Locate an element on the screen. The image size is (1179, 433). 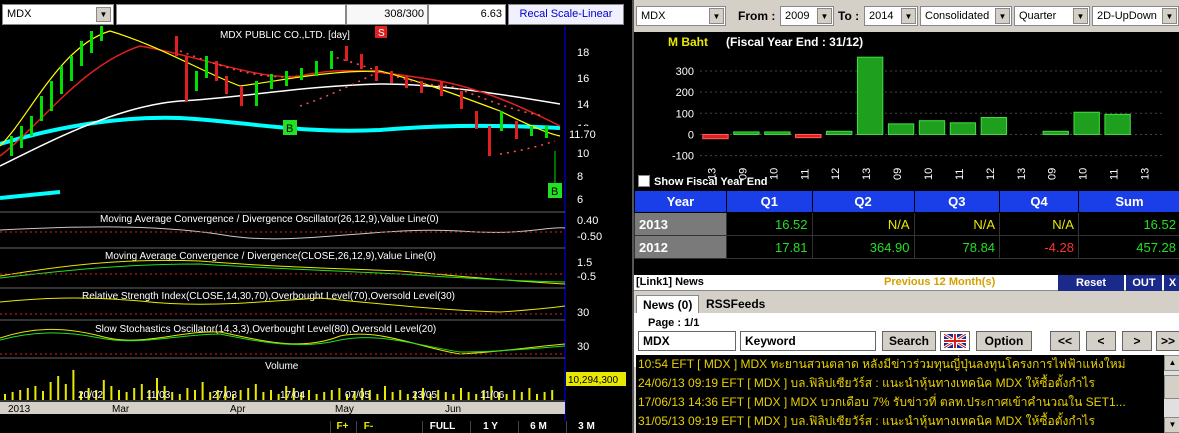
symbol-info-box is located at coordinates (231, 14).